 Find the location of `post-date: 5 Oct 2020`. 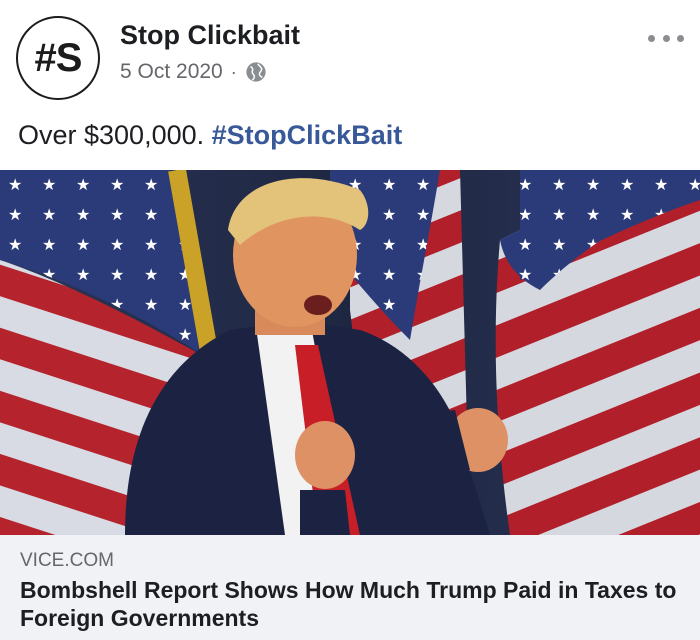

post-date: 5 Oct 2020 is located at coordinates (171, 72).